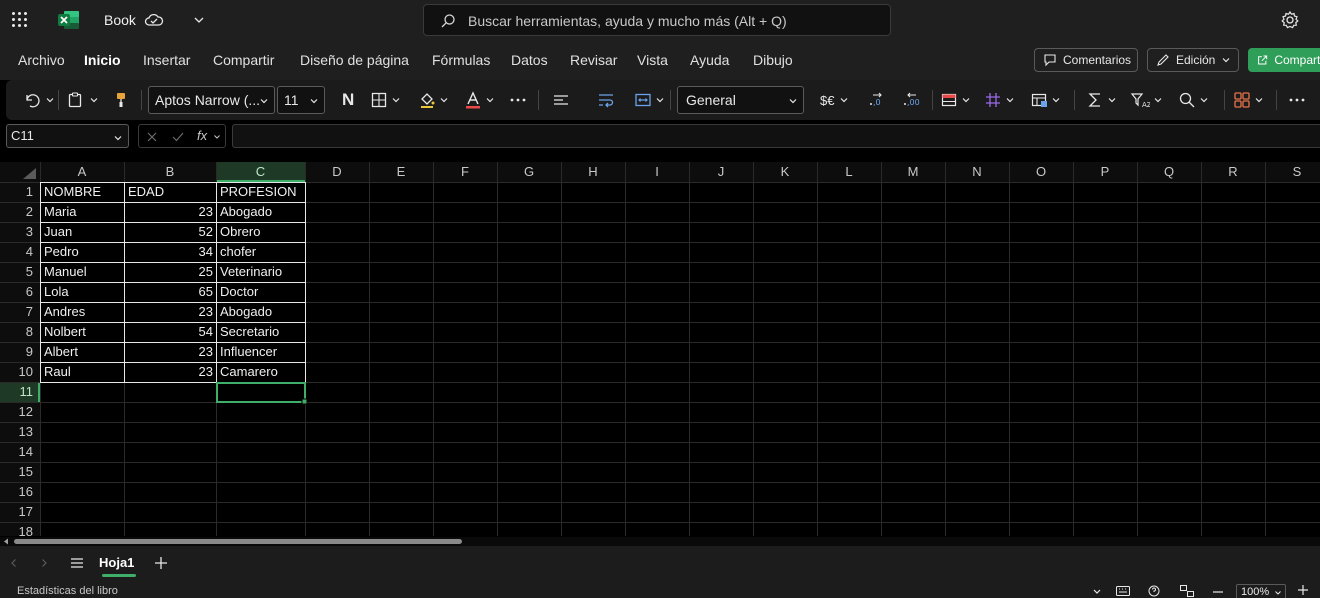  What do you see at coordinates (956, 100) in the screenshot?
I see `conditional-format-button` at bounding box center [956, 100].